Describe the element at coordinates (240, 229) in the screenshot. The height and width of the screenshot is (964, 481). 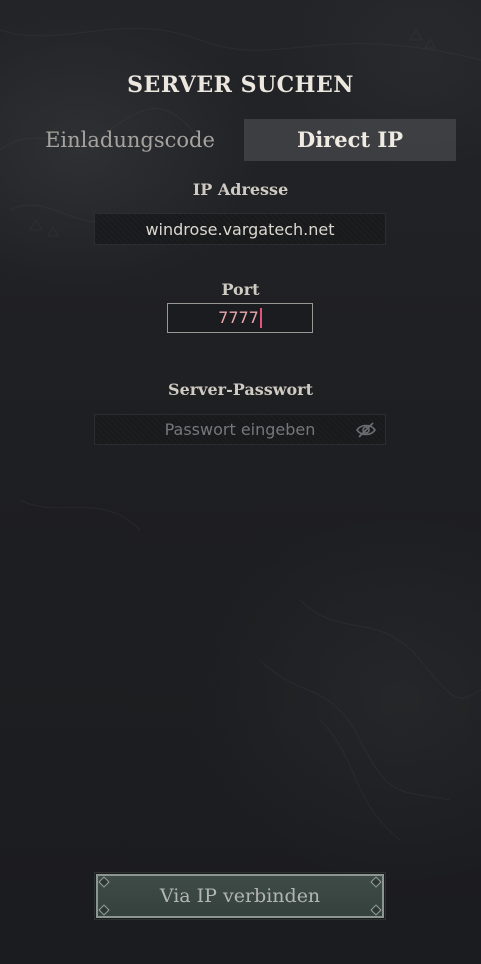
I see `ip-address-input` at that location.